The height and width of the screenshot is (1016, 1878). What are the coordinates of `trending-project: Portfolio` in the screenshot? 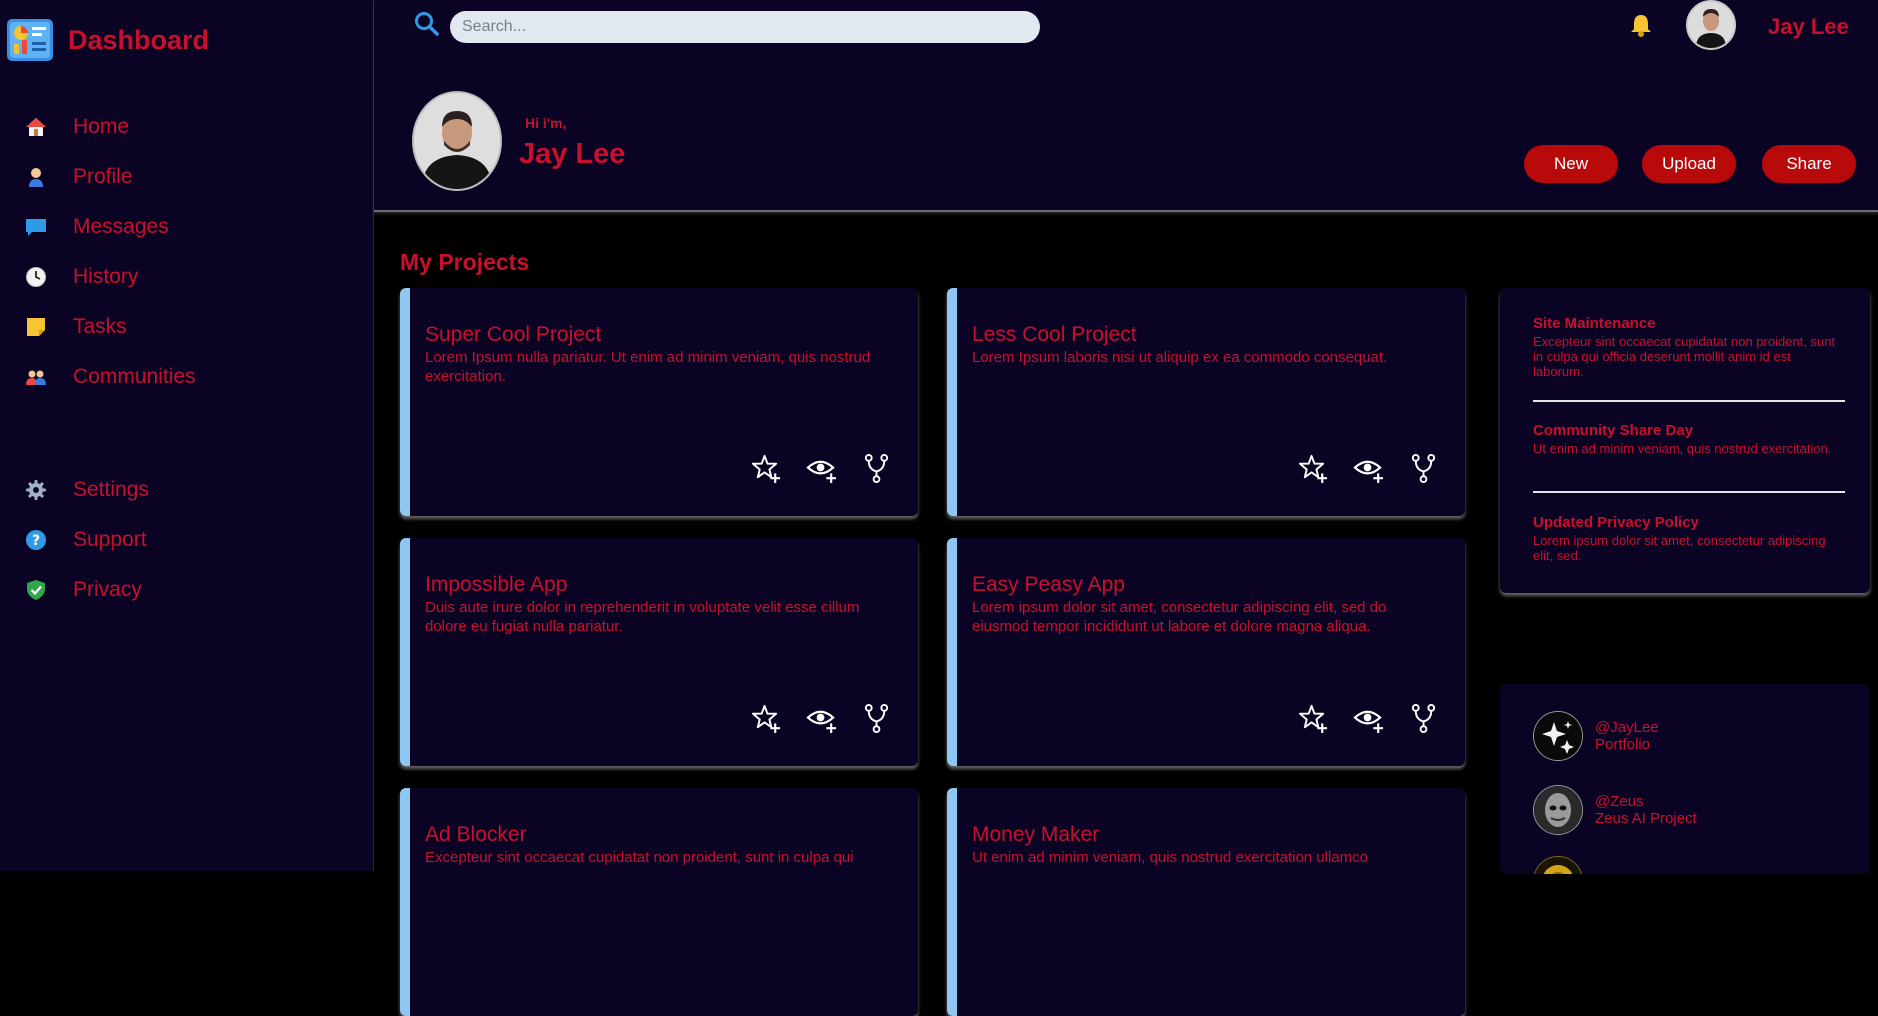 It's located at (1627, 744).